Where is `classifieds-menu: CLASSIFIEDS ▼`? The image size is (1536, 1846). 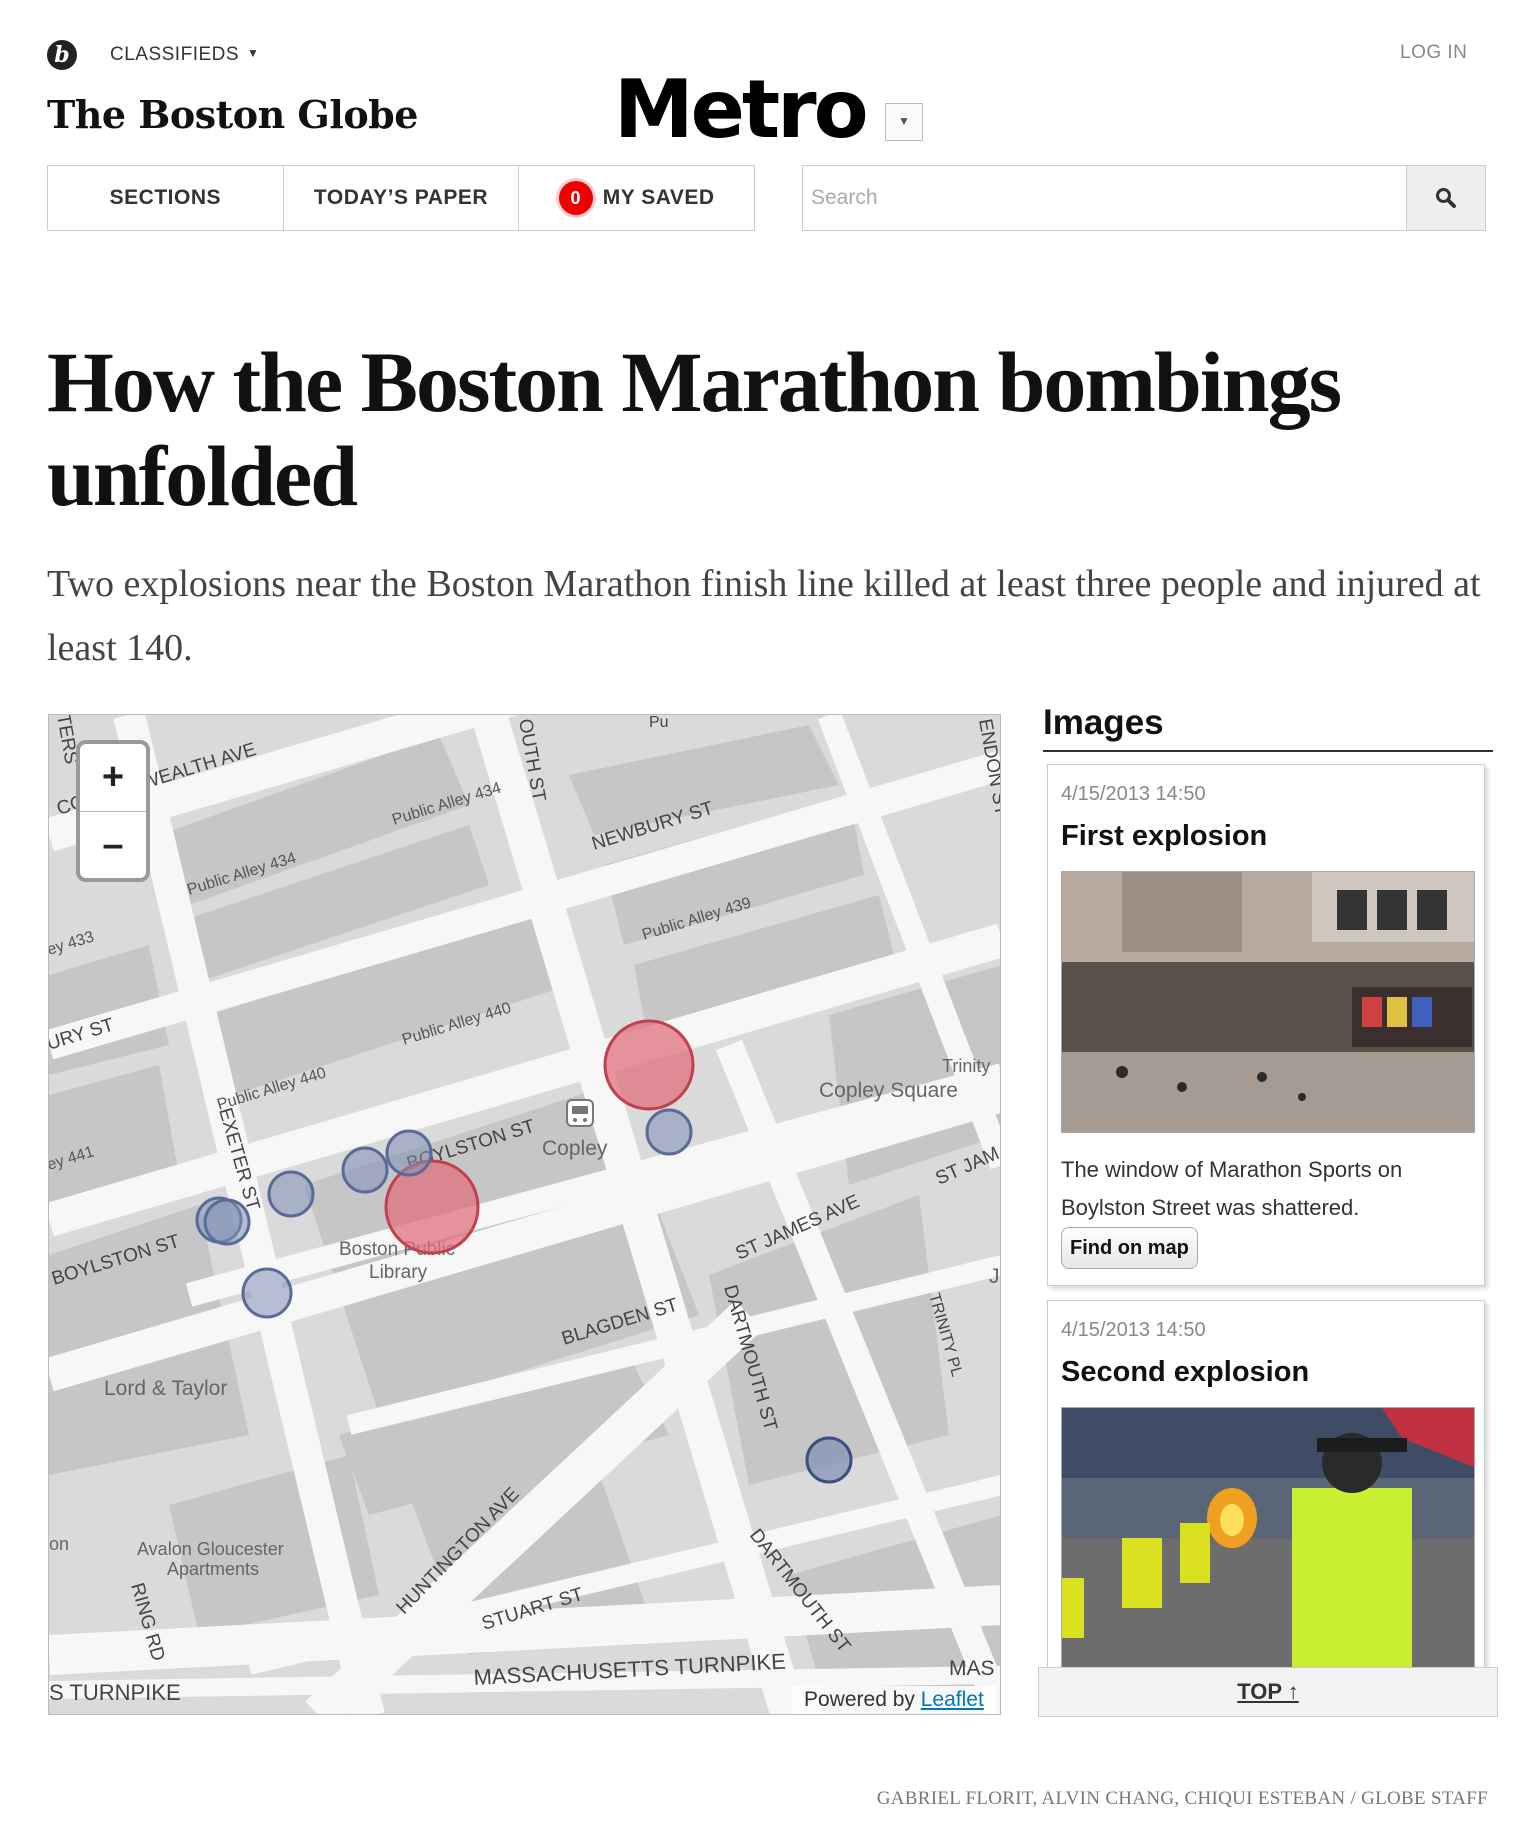
classifieds-menu: CLASSIFIEDS ▼ is located at coordinates (184, 55).